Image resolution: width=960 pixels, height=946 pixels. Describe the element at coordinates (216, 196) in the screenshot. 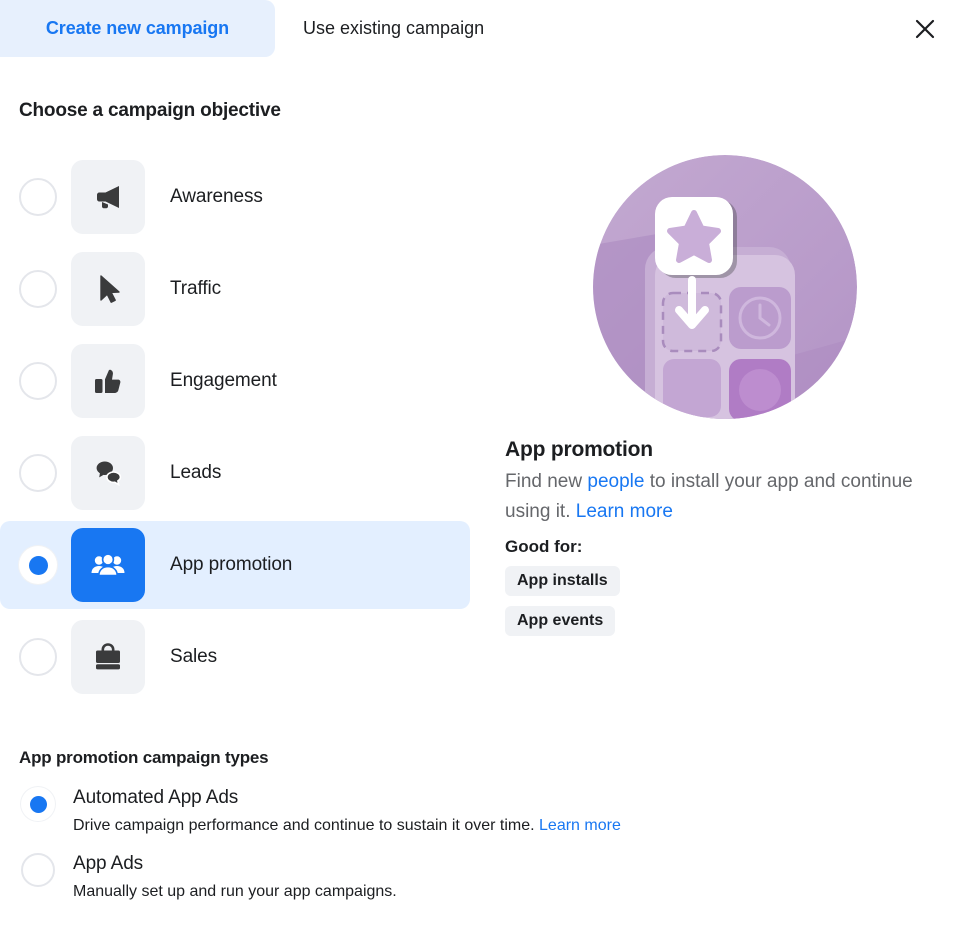

I see `objective-label: Awareness` at that location.